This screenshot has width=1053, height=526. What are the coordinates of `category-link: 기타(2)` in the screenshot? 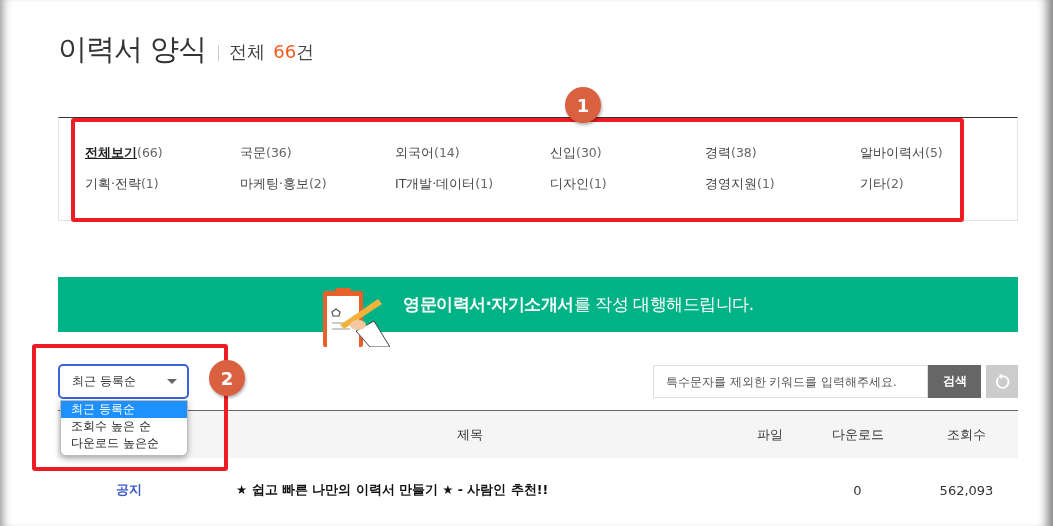 It's located at (937, 184).